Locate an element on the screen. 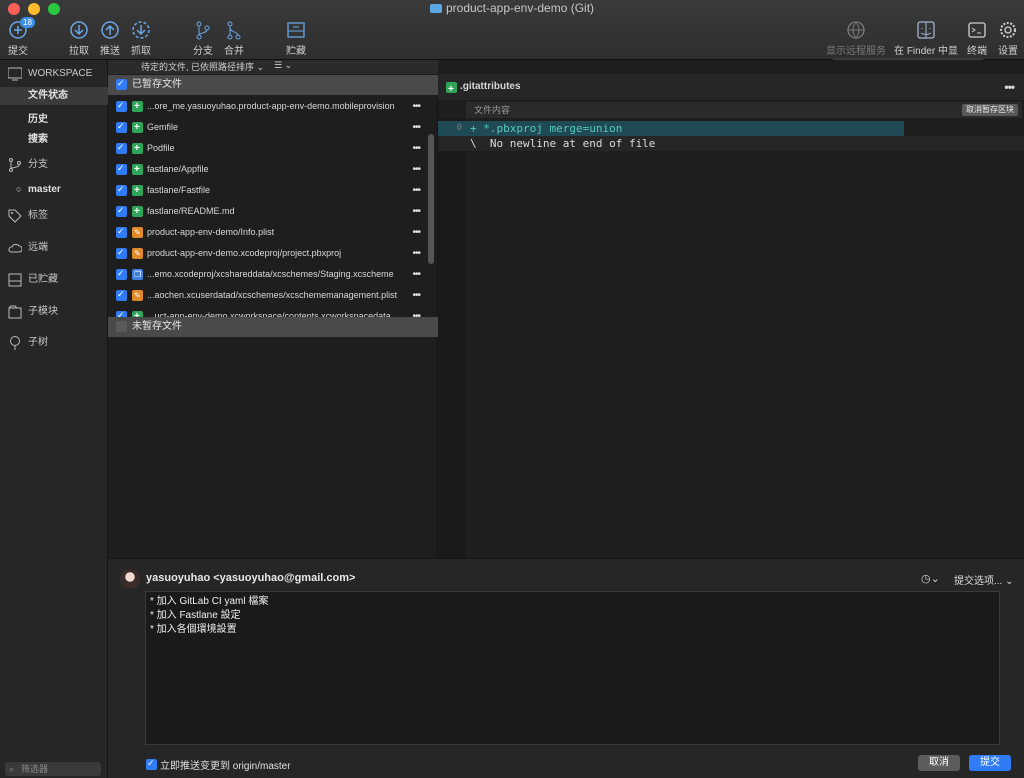 Image resolution: width=1024 pixels, height=778 pixels. line-text: \ No newline at end of file is located at coordinates (563, 143).